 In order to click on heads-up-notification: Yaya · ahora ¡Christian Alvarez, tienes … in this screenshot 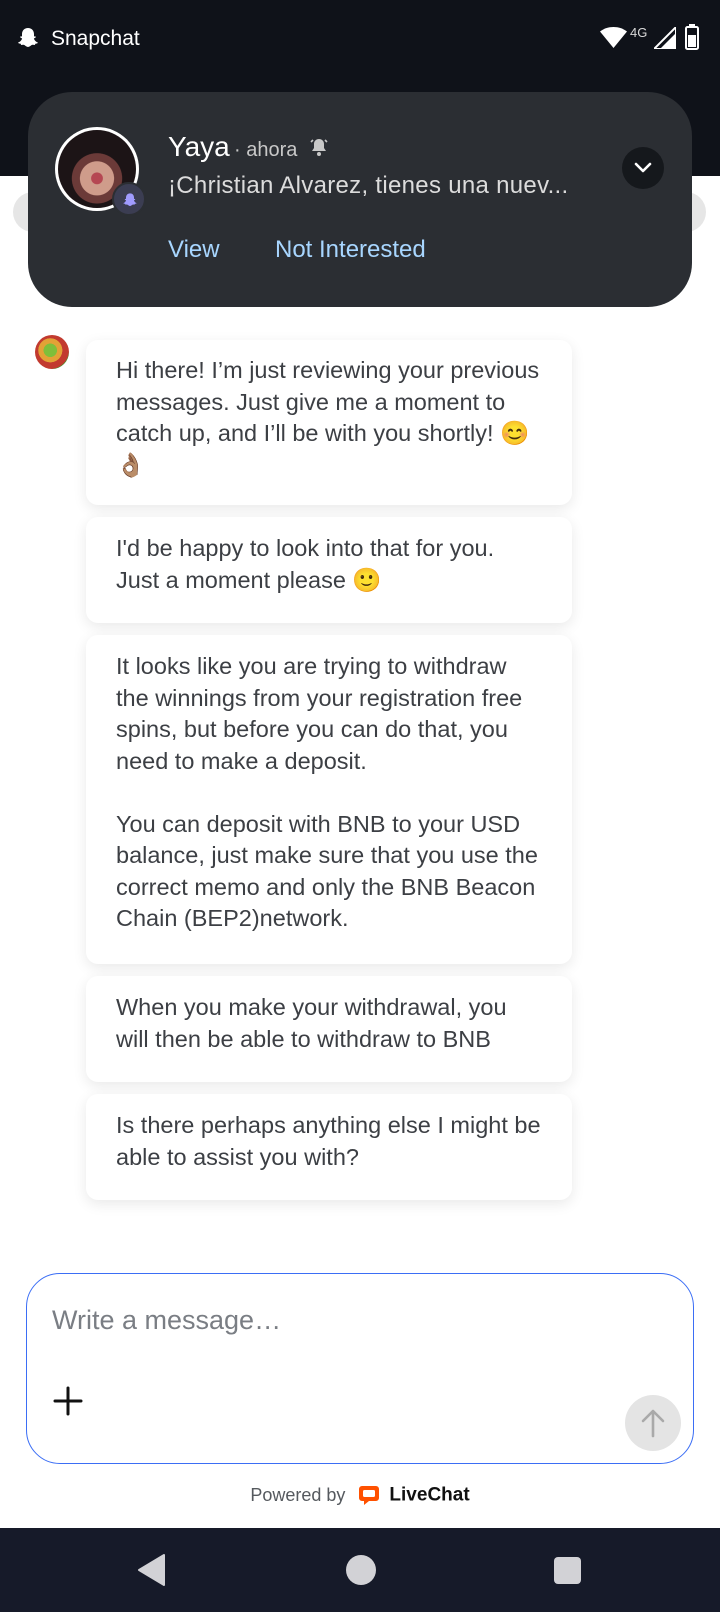, I will do `click(360, 199)`.